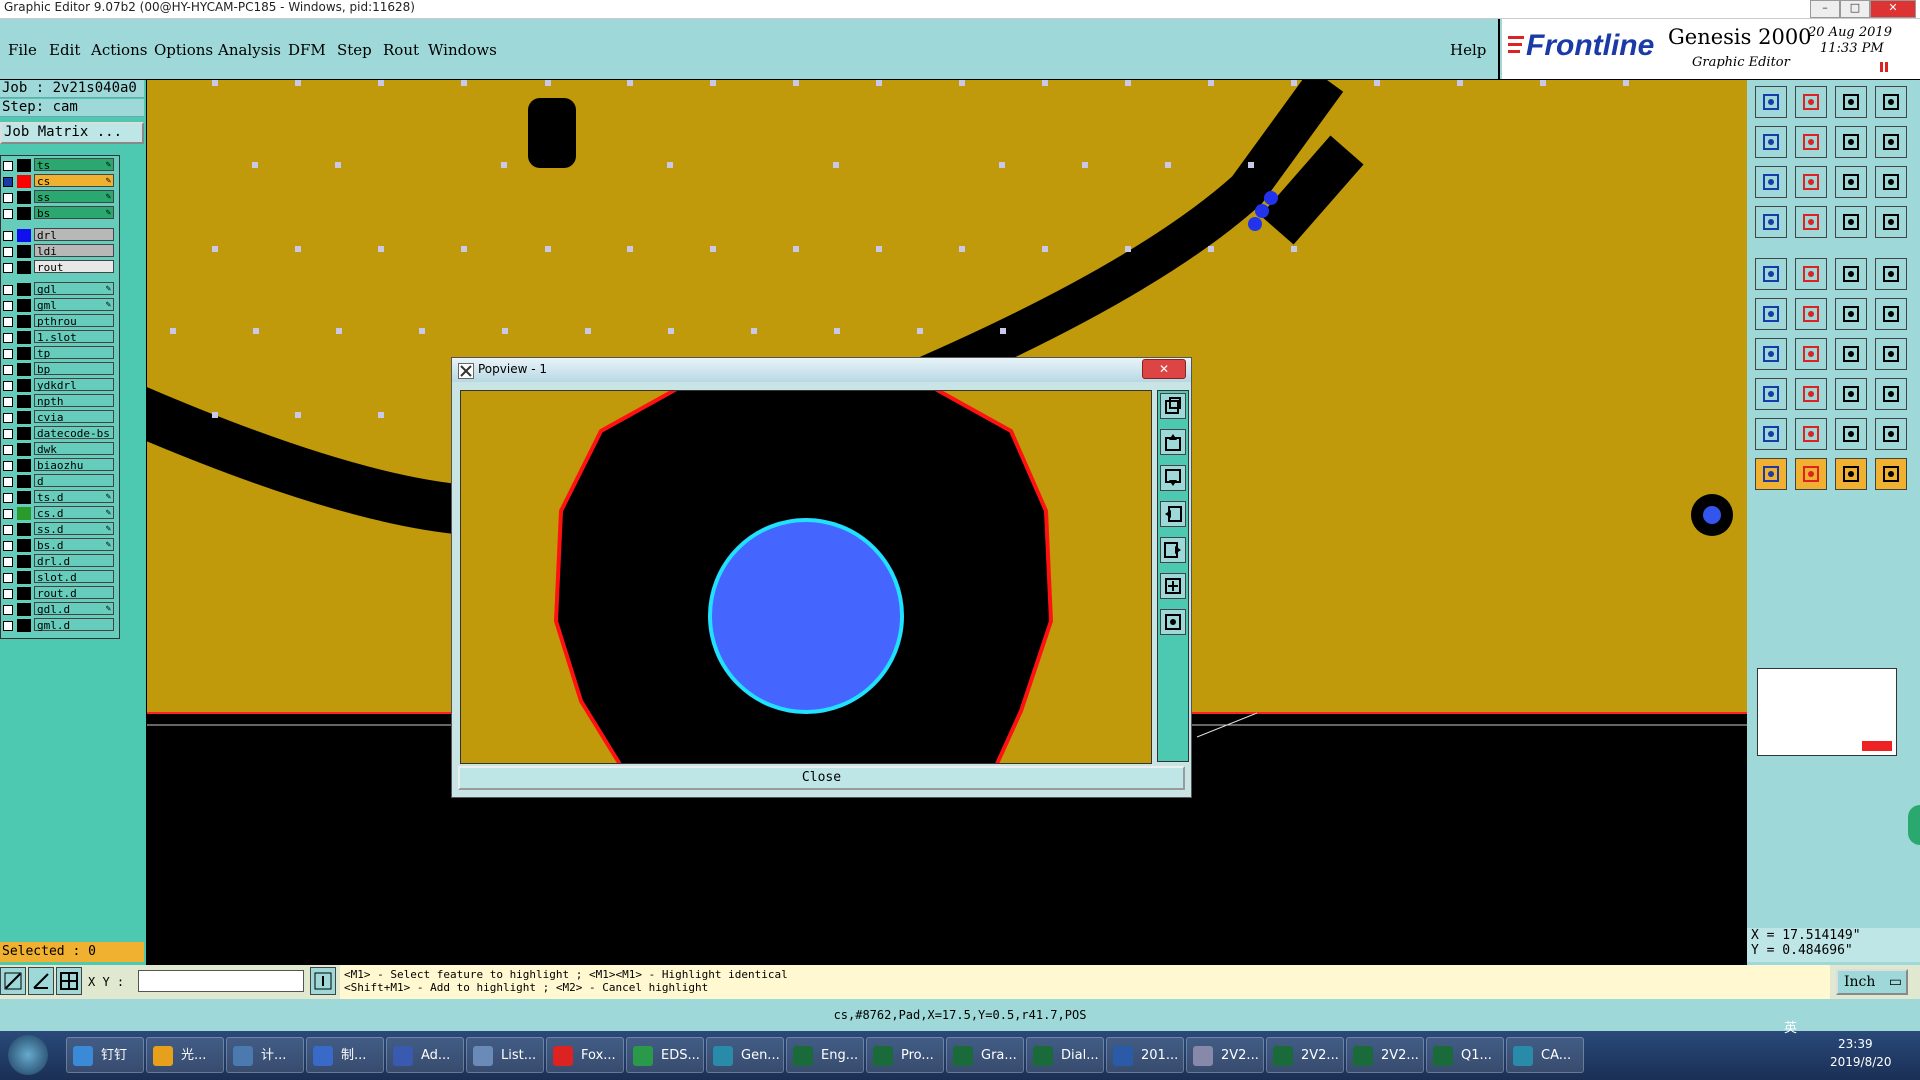  What do you see at coordinates (1771, 354) in the screenshot?
I see `angle-icon` at bounding box center [1771, 354].